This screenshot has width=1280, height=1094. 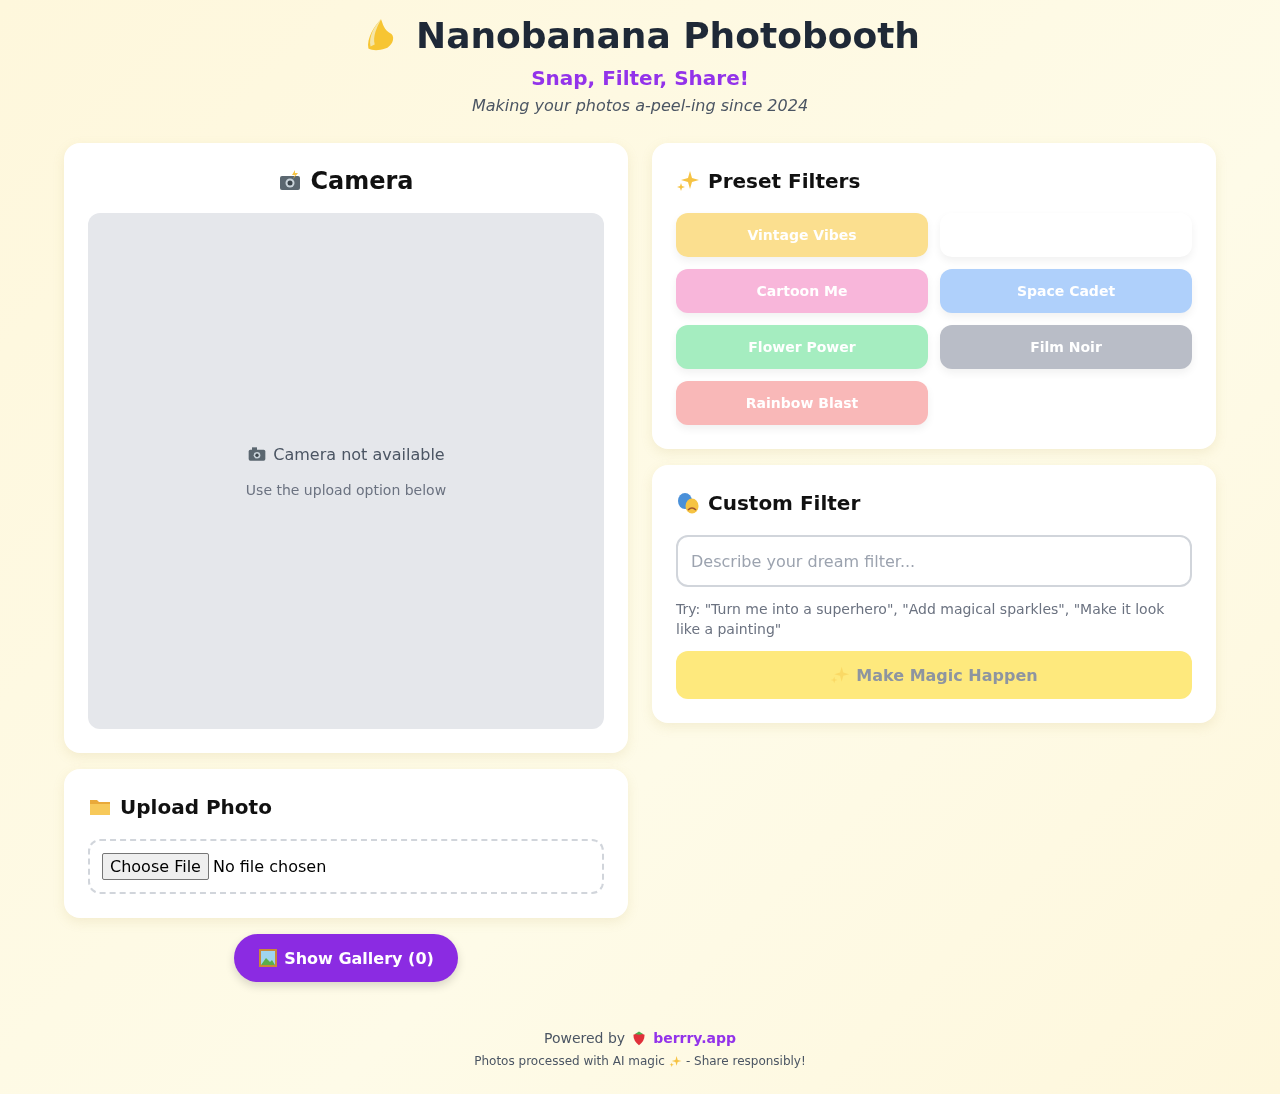 I want to click on camera-icon, so click(x=257, y=454).